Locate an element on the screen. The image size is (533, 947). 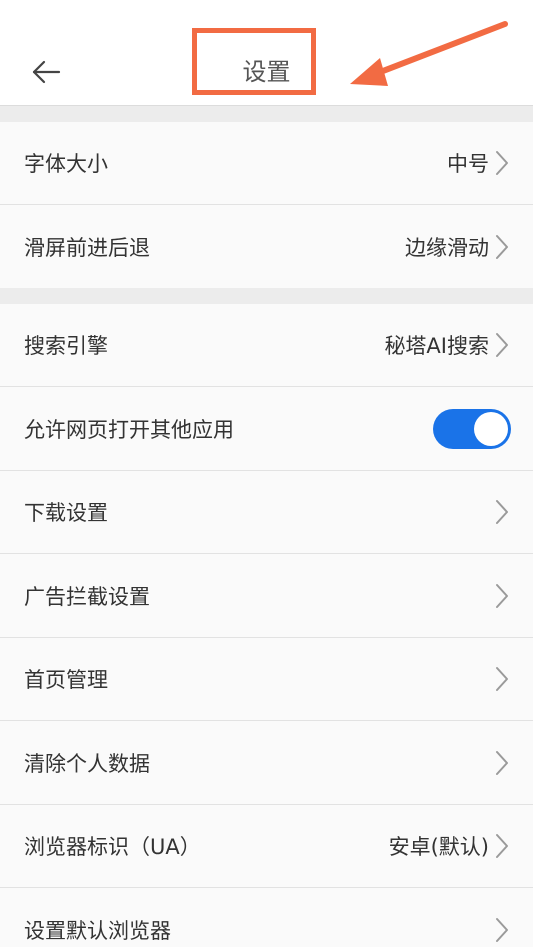
setting-row-swipe-navigation: 滑屏前进后退 边缘滑动 is located at coordinates (266, 246).